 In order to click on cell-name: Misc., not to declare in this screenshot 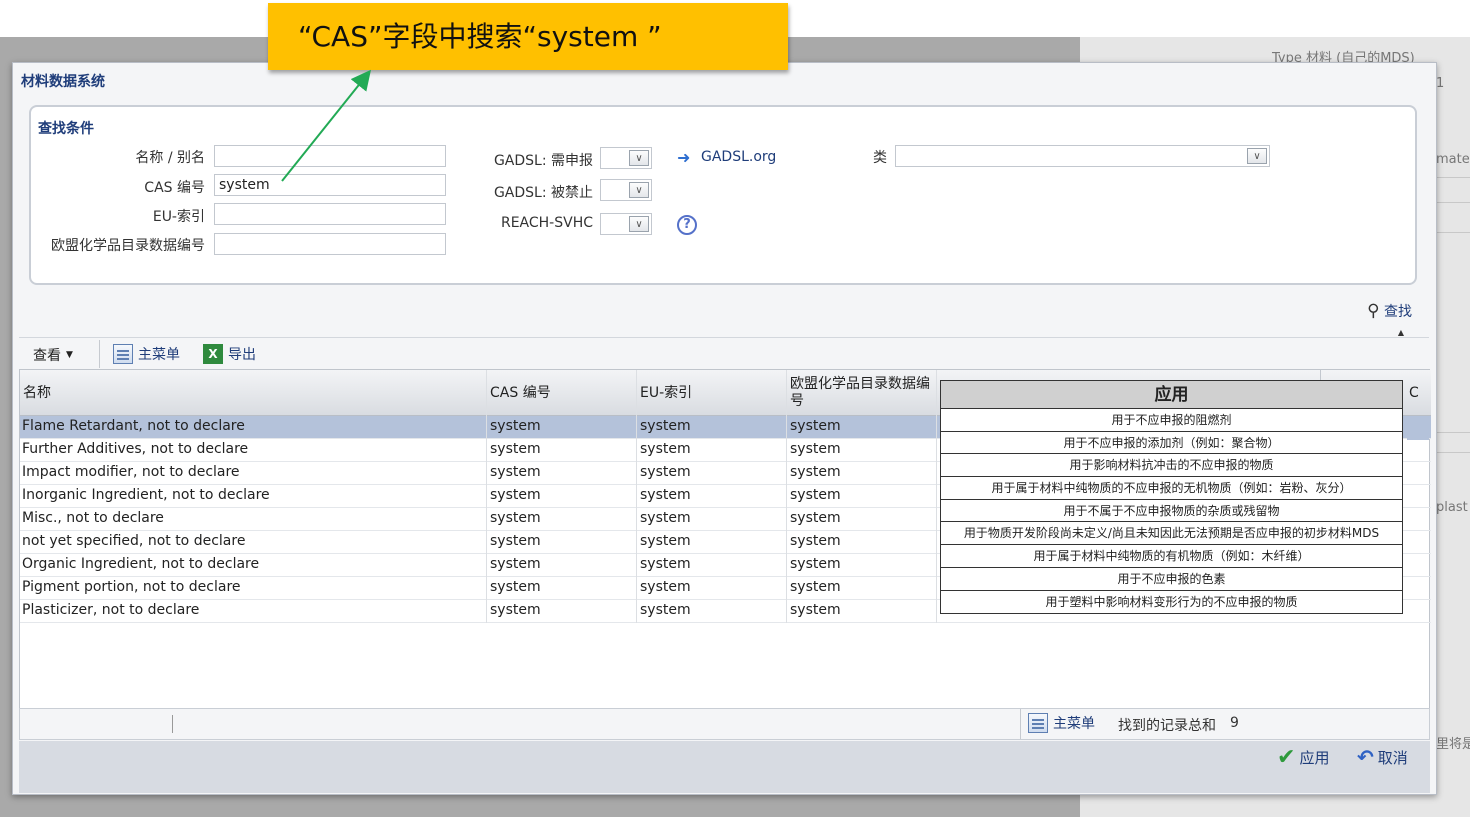, I will do `click(93, 518)`.